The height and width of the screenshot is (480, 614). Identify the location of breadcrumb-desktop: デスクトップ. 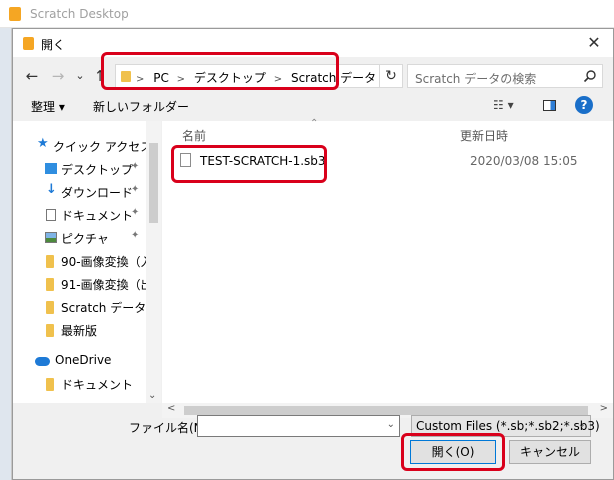
(230, 78).